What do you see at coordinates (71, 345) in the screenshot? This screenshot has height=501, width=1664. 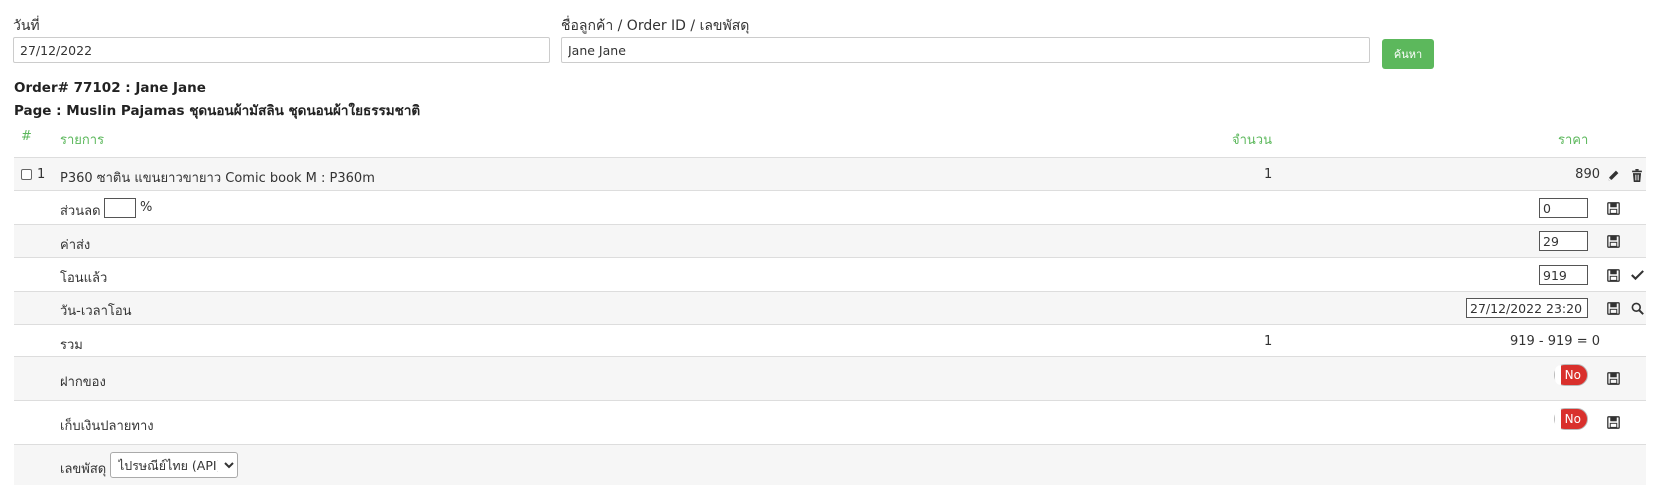 I see `total-label: รวม` at bounding box center [71, 345].